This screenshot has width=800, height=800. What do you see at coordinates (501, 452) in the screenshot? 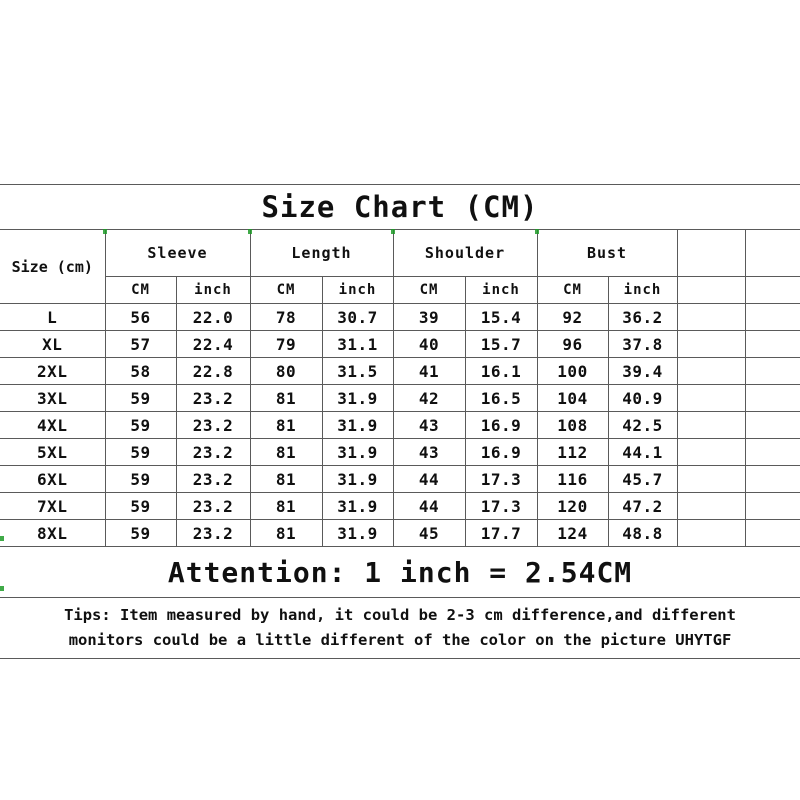
I see `measurement-cell: 16.9` at bounding box center [501, 452].